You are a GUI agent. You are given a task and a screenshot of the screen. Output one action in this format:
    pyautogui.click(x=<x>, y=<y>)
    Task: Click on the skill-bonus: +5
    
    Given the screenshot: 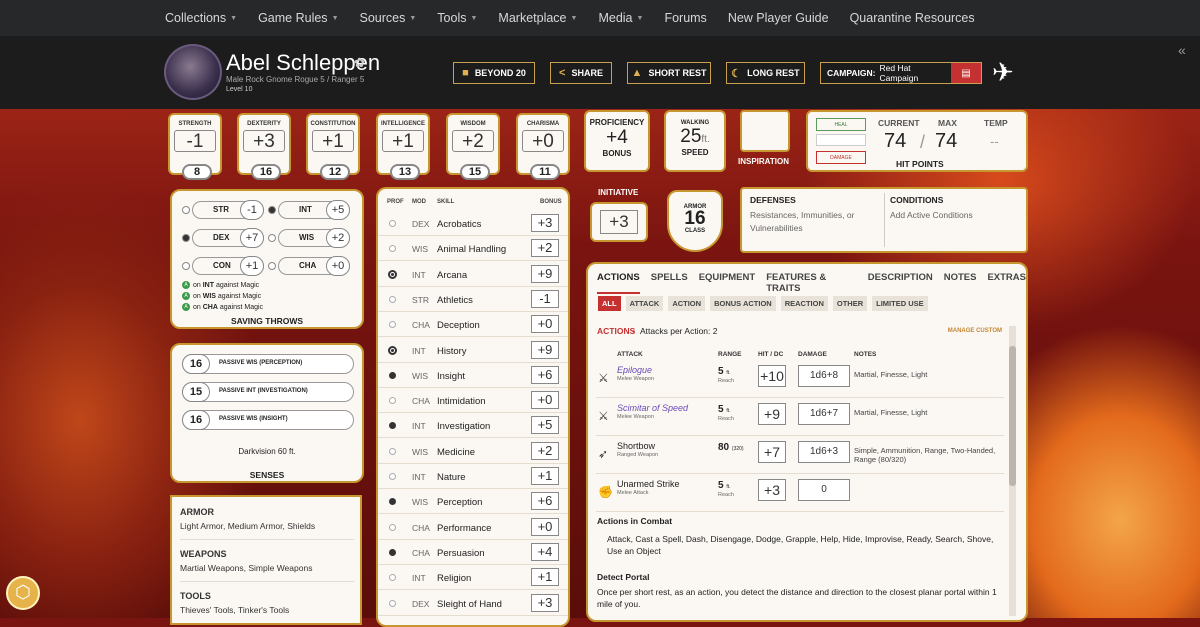 What is the action you would take?
    pyautogui.click(x=545, y=425)
    